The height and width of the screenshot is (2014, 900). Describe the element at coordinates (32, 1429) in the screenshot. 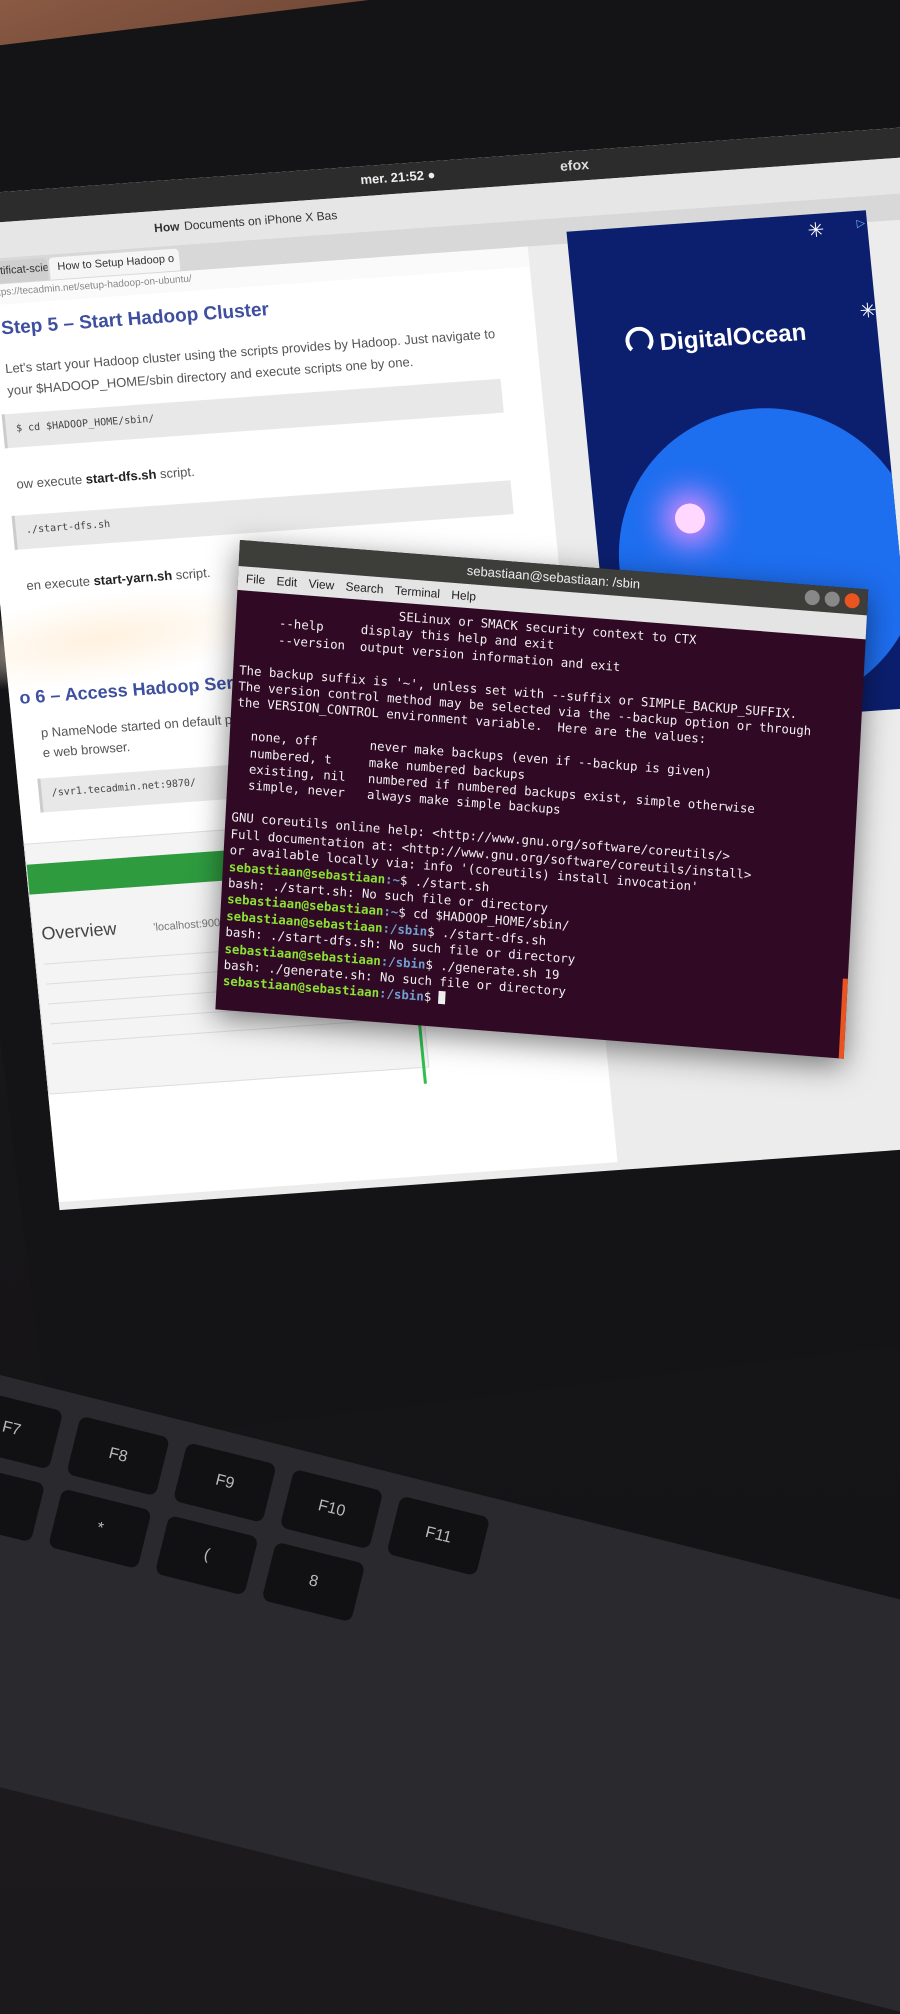

I see `key-f7: F7` at that location.